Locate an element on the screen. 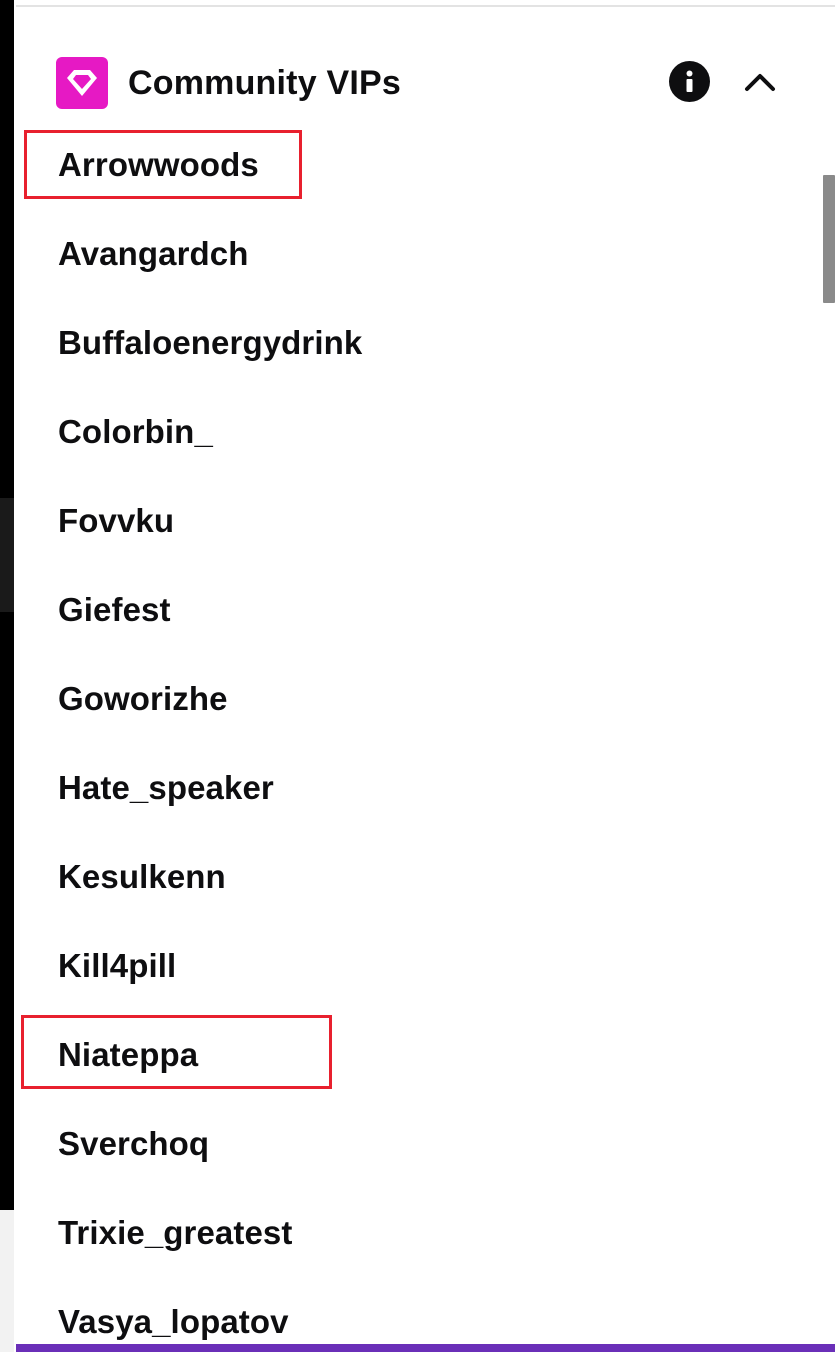  vip-list-item: Goworizhe is located at coordinates (416, 698).